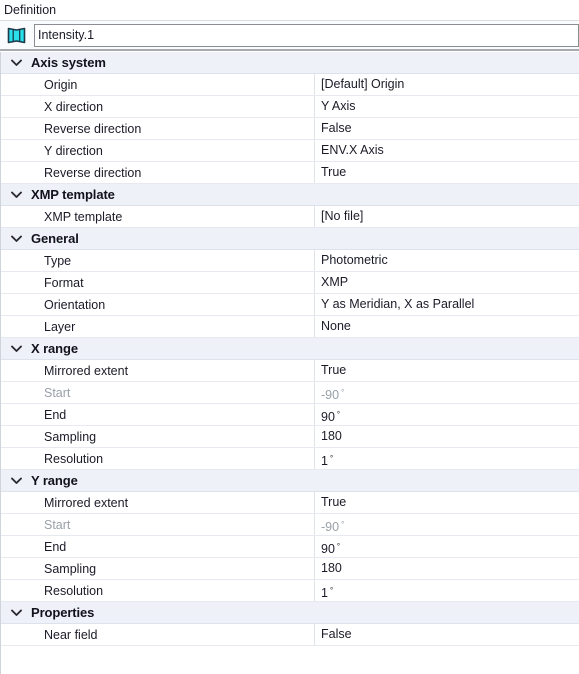 Image resolution: width=579 pixels, height=674 pixels. Describe the element at coordinates (290, 151) in the screenshot. I see `property-row: Y direction ENV.X Axis` at that location.